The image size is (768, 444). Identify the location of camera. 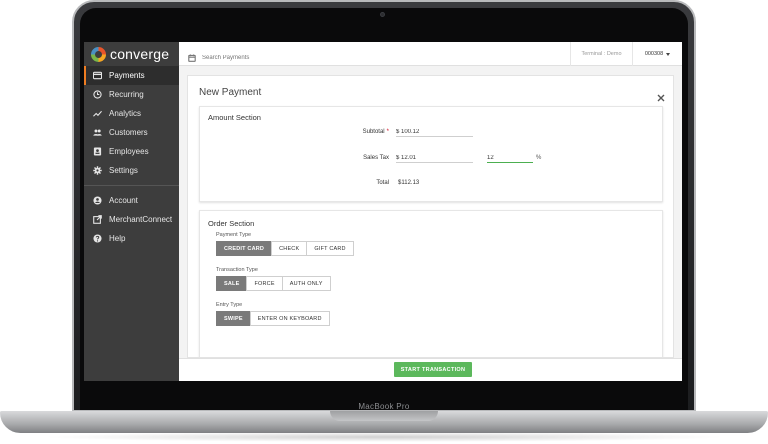
(382, 14).